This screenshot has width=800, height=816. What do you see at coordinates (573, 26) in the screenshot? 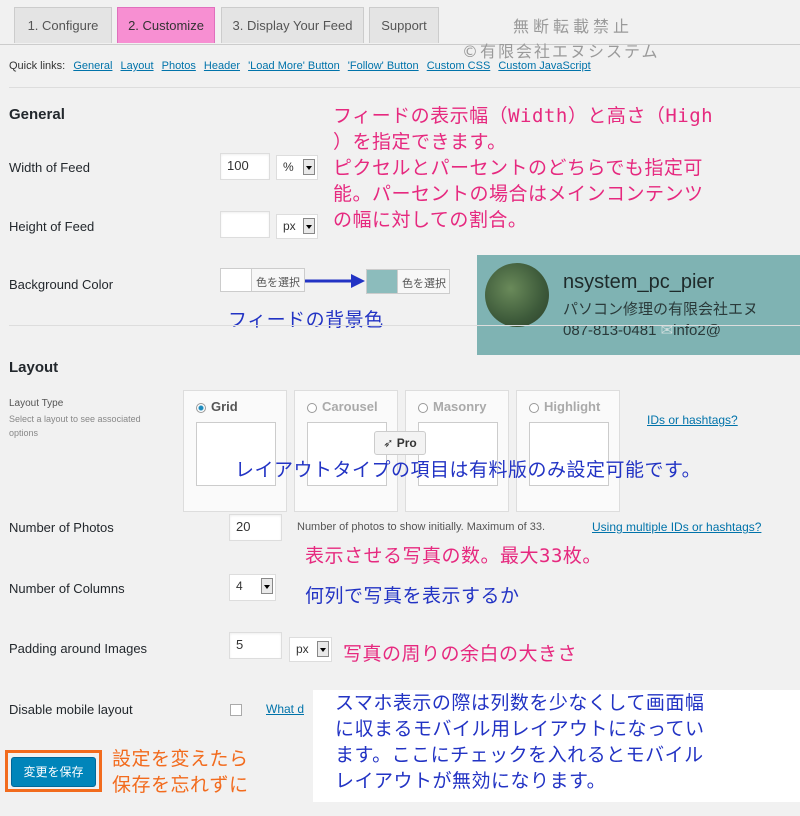
I see `watermark-line1: 無断転載禁止` at bounding box center [573, 26].